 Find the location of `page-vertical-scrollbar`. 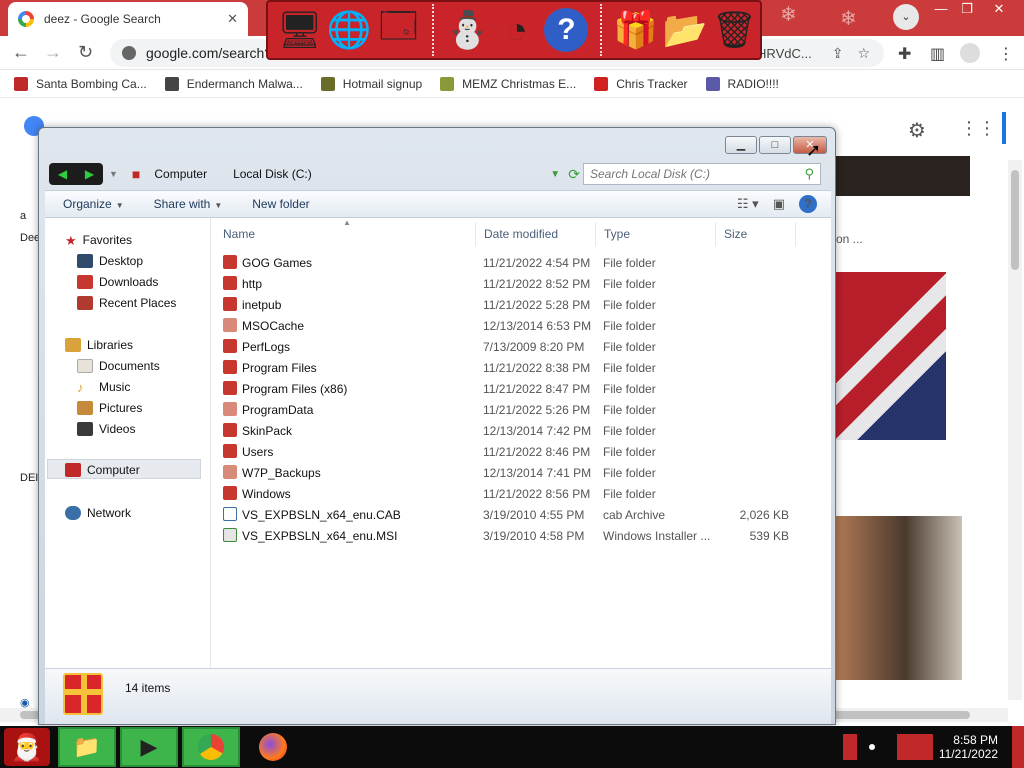

page-vertical-scrollbar is located at coordinates (1015, 430).